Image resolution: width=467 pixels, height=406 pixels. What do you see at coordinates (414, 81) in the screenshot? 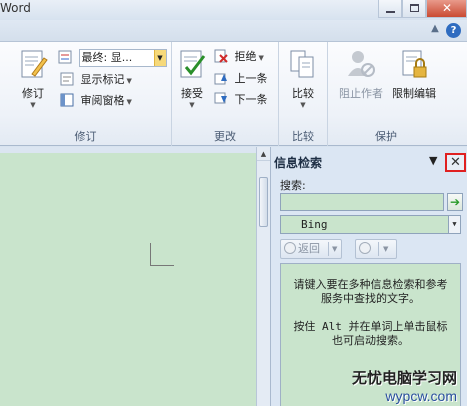
I see `restrict-editing-button: 限制编辑` at bounding box center [414, 81].